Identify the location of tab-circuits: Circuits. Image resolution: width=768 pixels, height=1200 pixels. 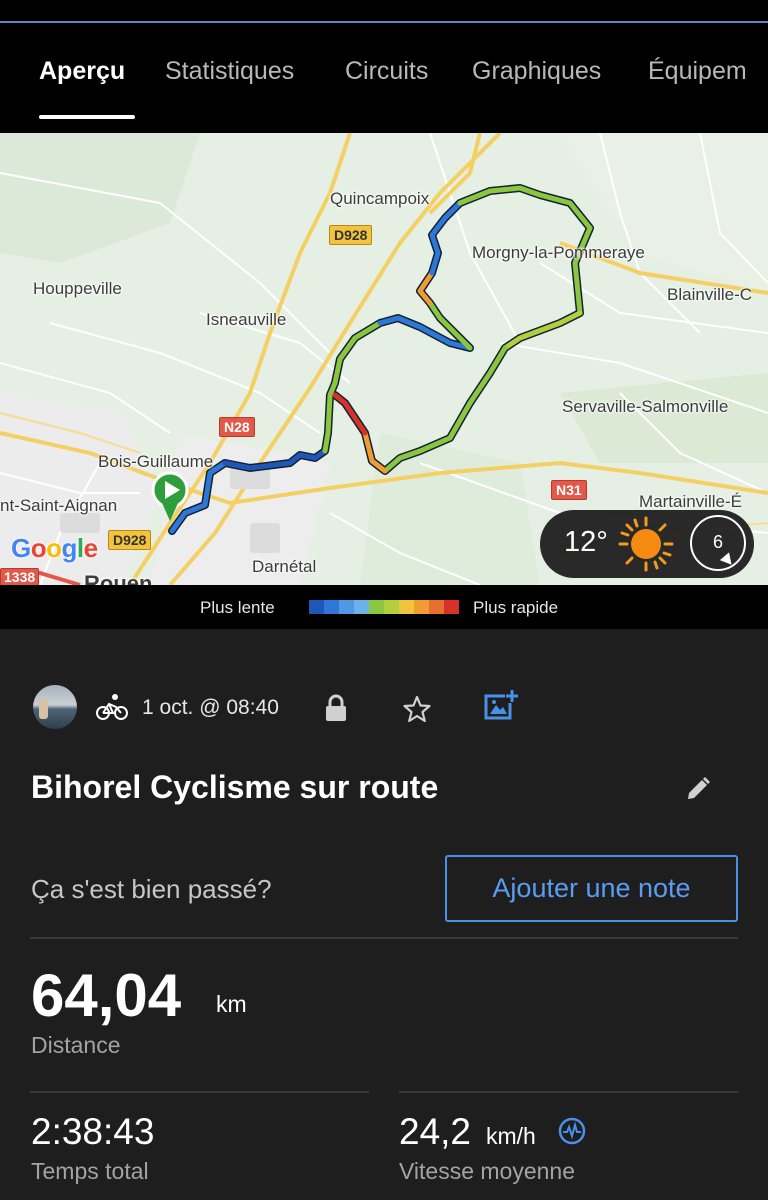
(386, 71).